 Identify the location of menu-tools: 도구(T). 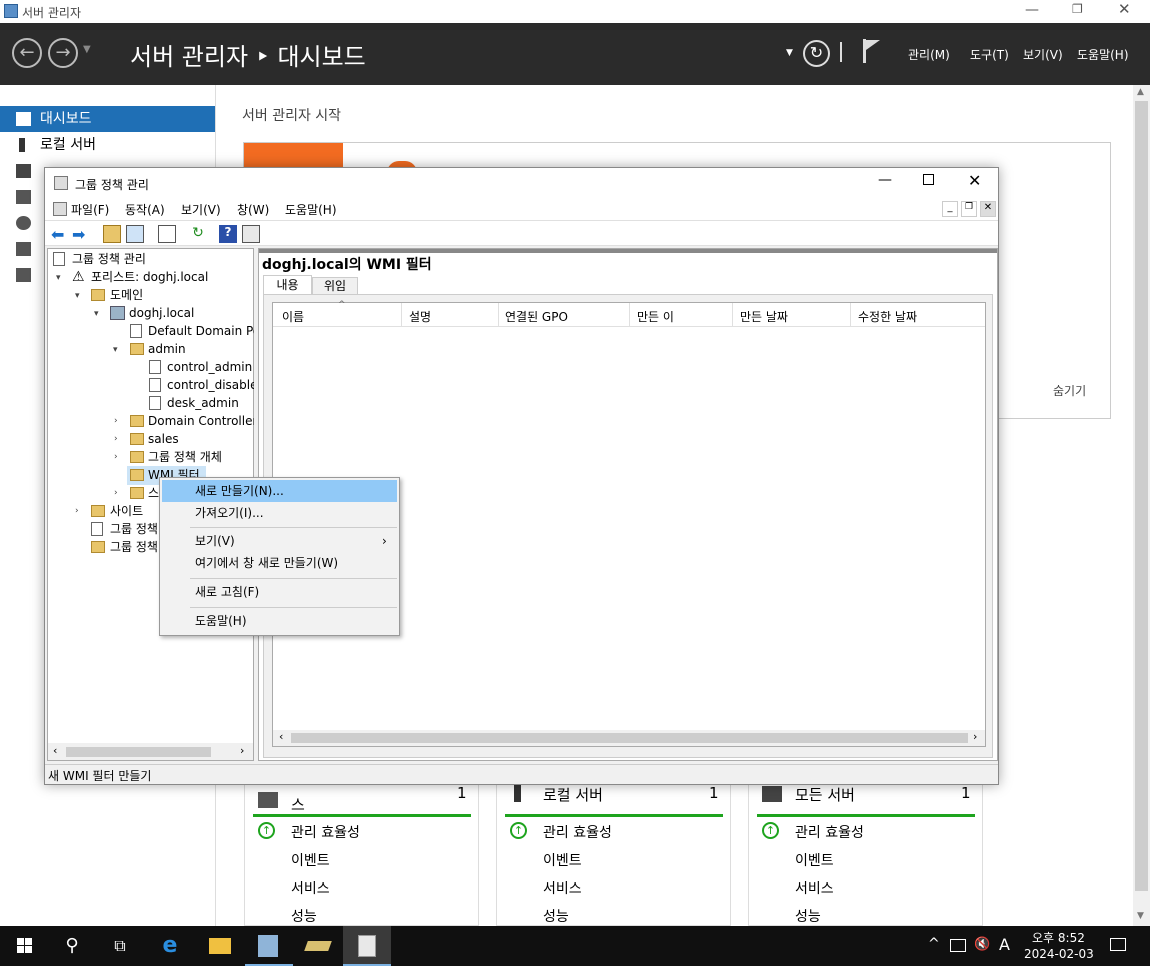
(989, 54).